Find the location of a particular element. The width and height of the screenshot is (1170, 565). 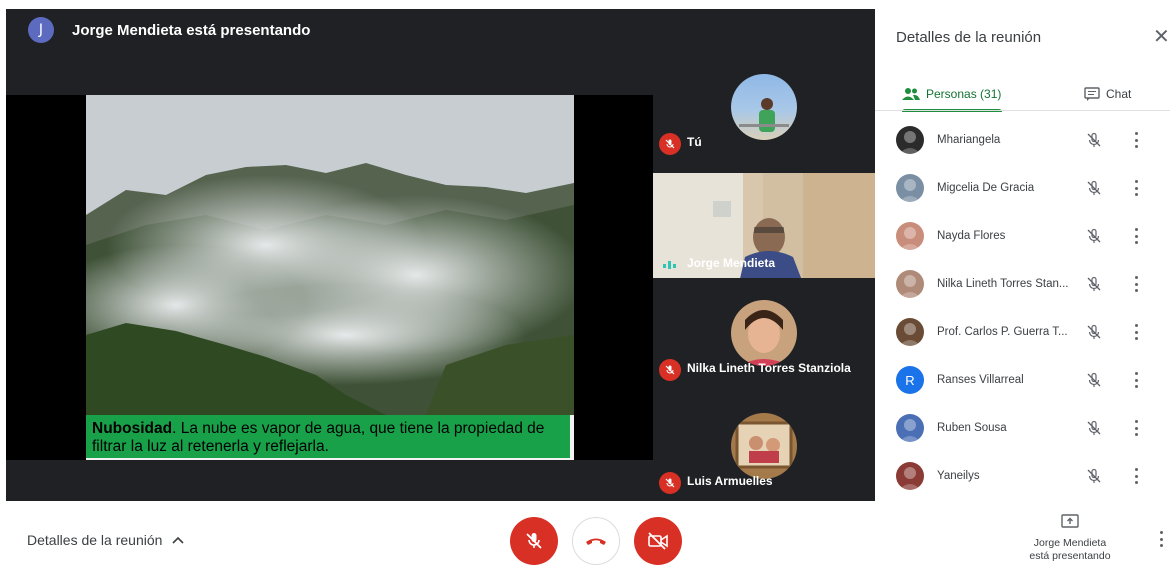

participant-tile-luis: Luis Armuelles is located at coordinates (764, 446).